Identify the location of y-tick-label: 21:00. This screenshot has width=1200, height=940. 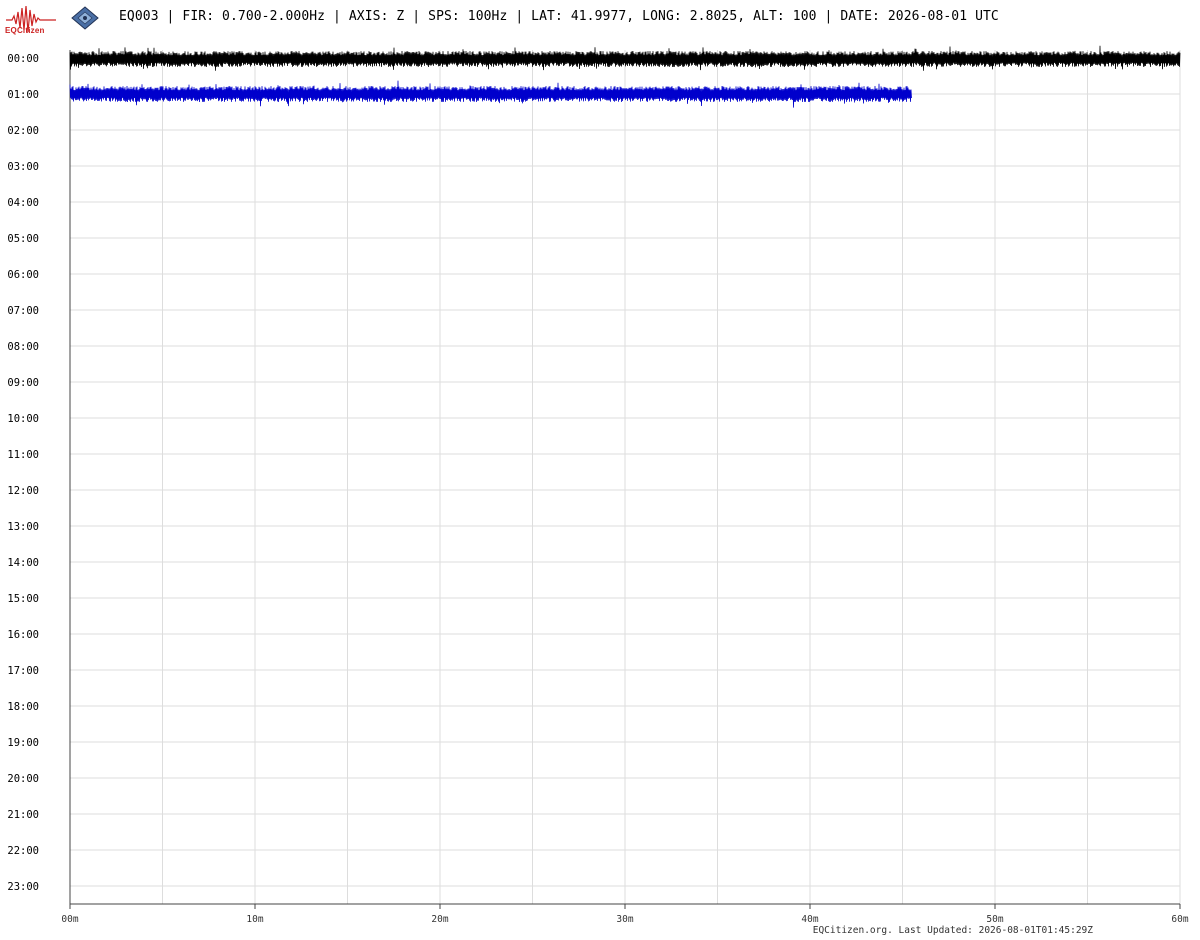
(23, 815).